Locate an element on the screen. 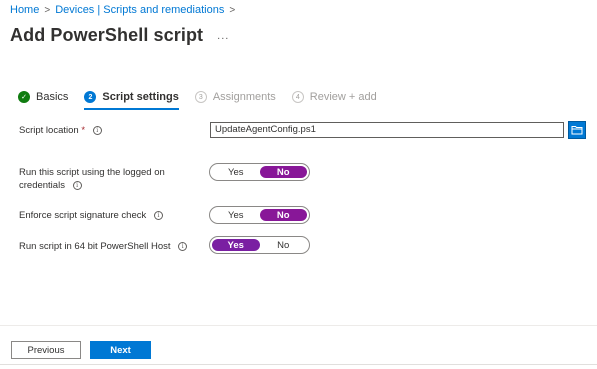  breadcrumb-scripts-and-remediations: Devices | Scripts and remediations is located at coordinates (139, 10).